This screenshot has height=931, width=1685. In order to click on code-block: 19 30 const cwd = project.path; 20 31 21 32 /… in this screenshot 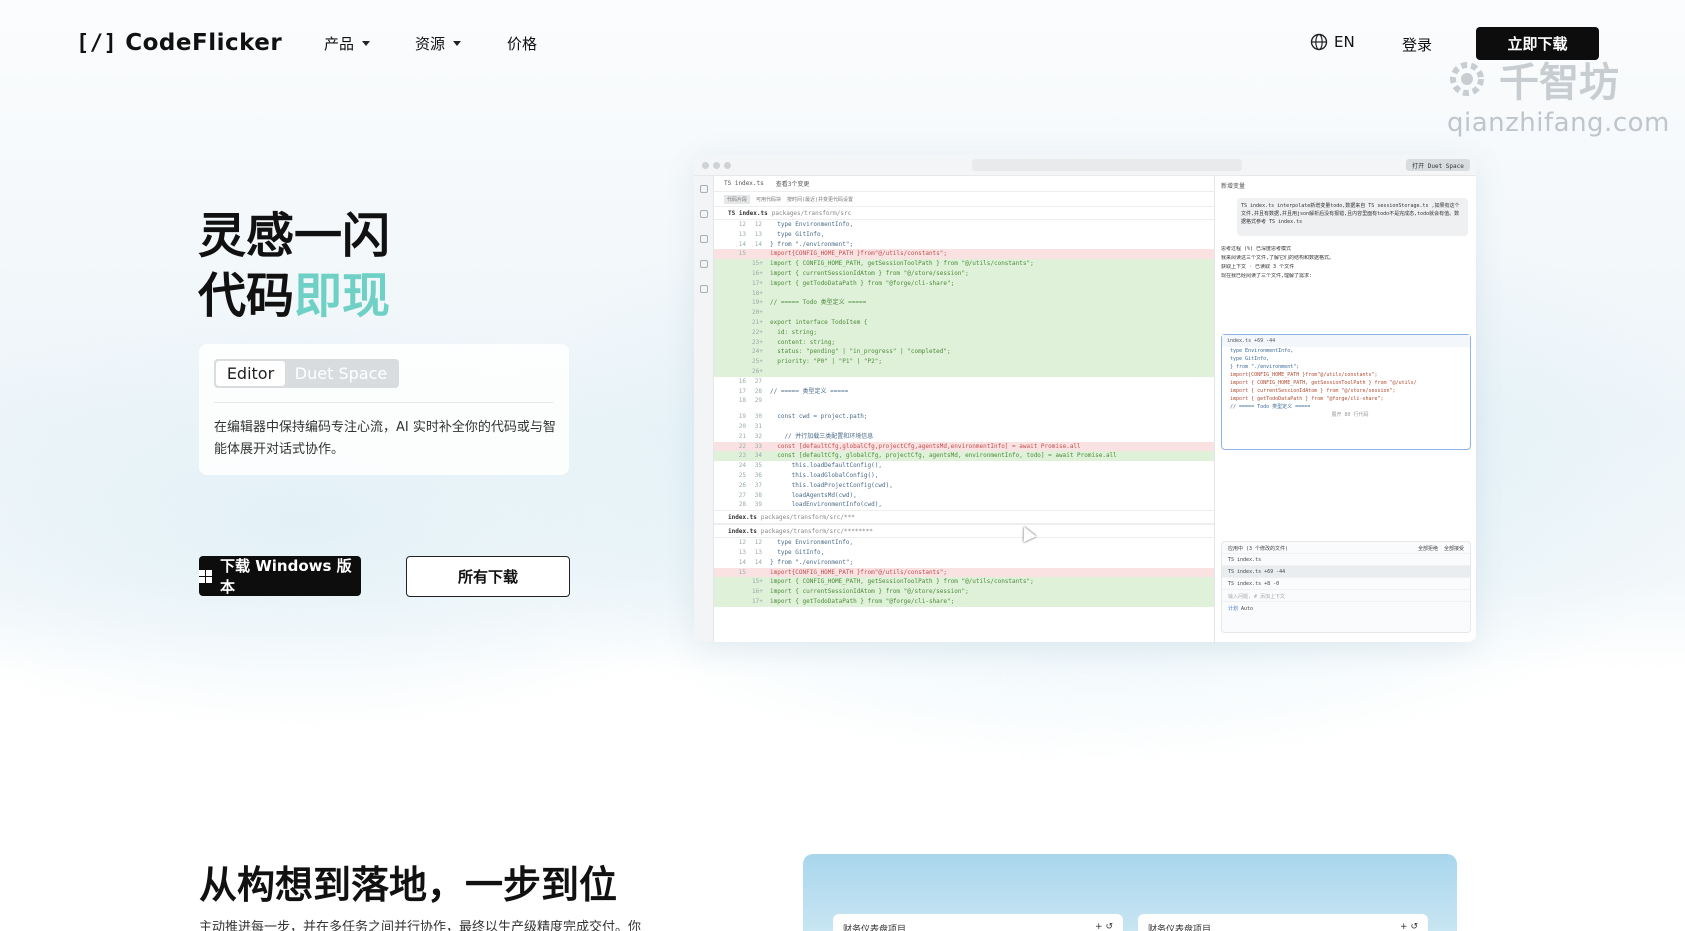, I will do `click(964, 461)`.